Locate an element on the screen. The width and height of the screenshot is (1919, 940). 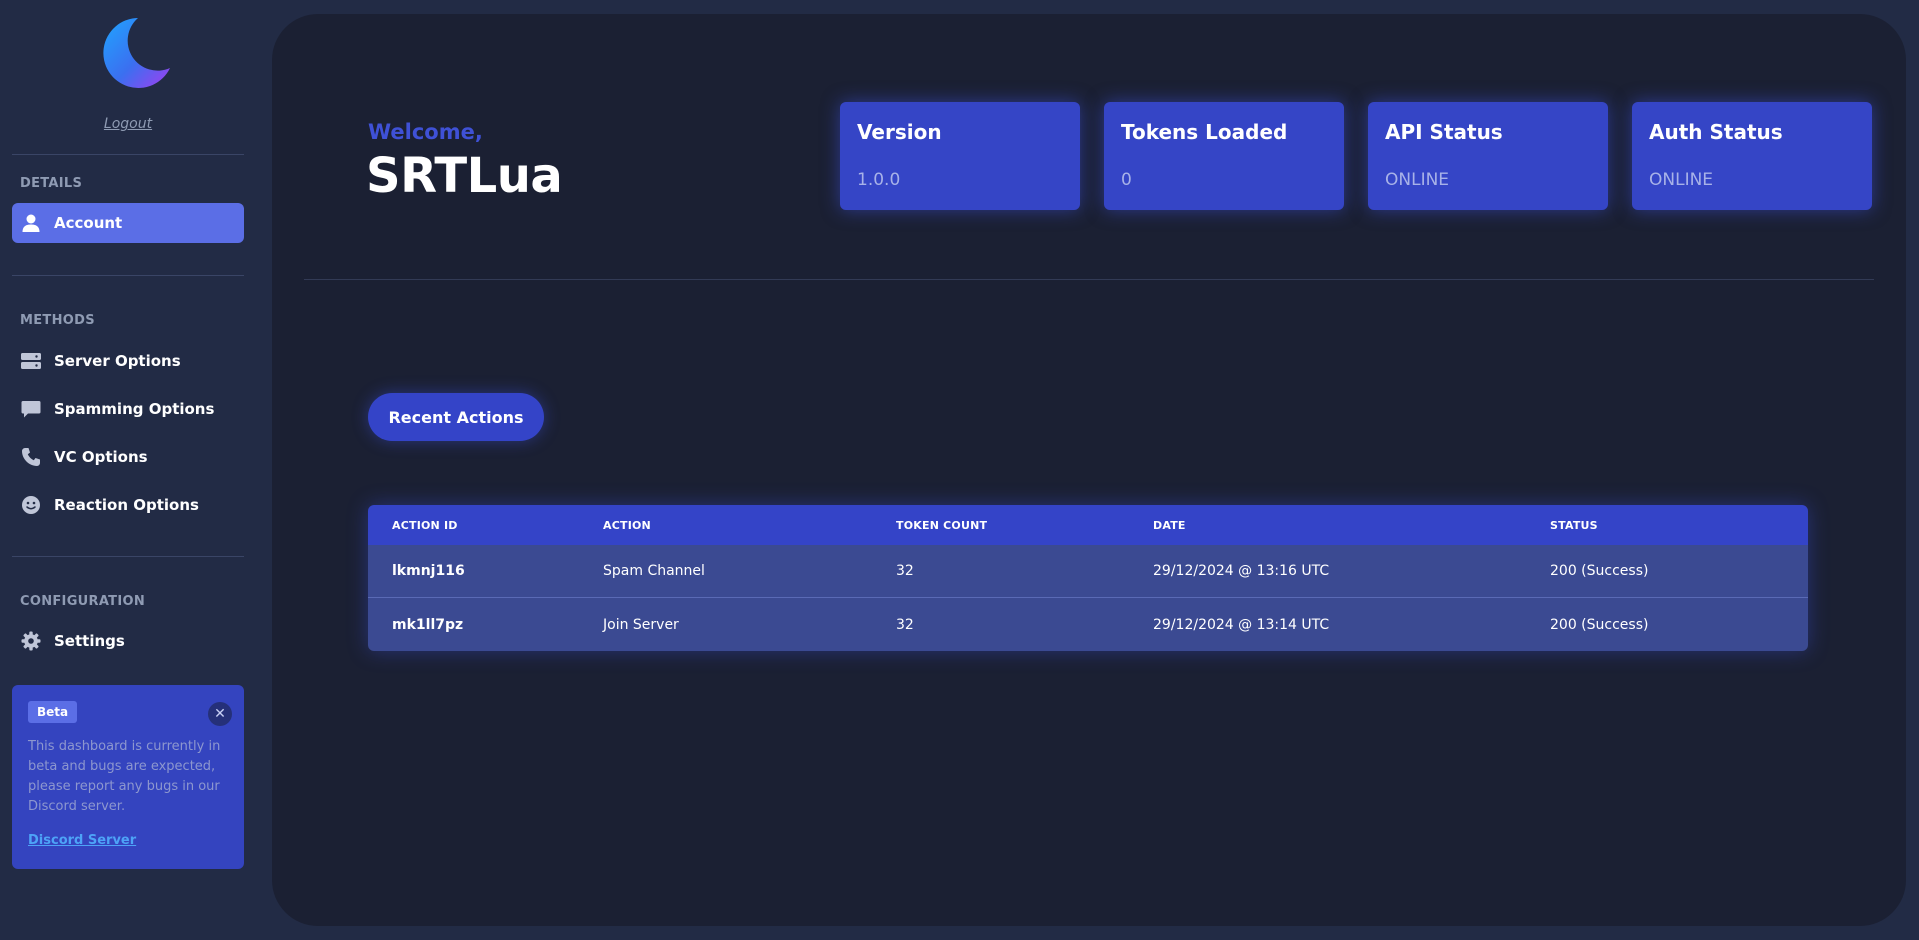
cell-action-id: mk1ll7pz is located at coordinates (428, 624).